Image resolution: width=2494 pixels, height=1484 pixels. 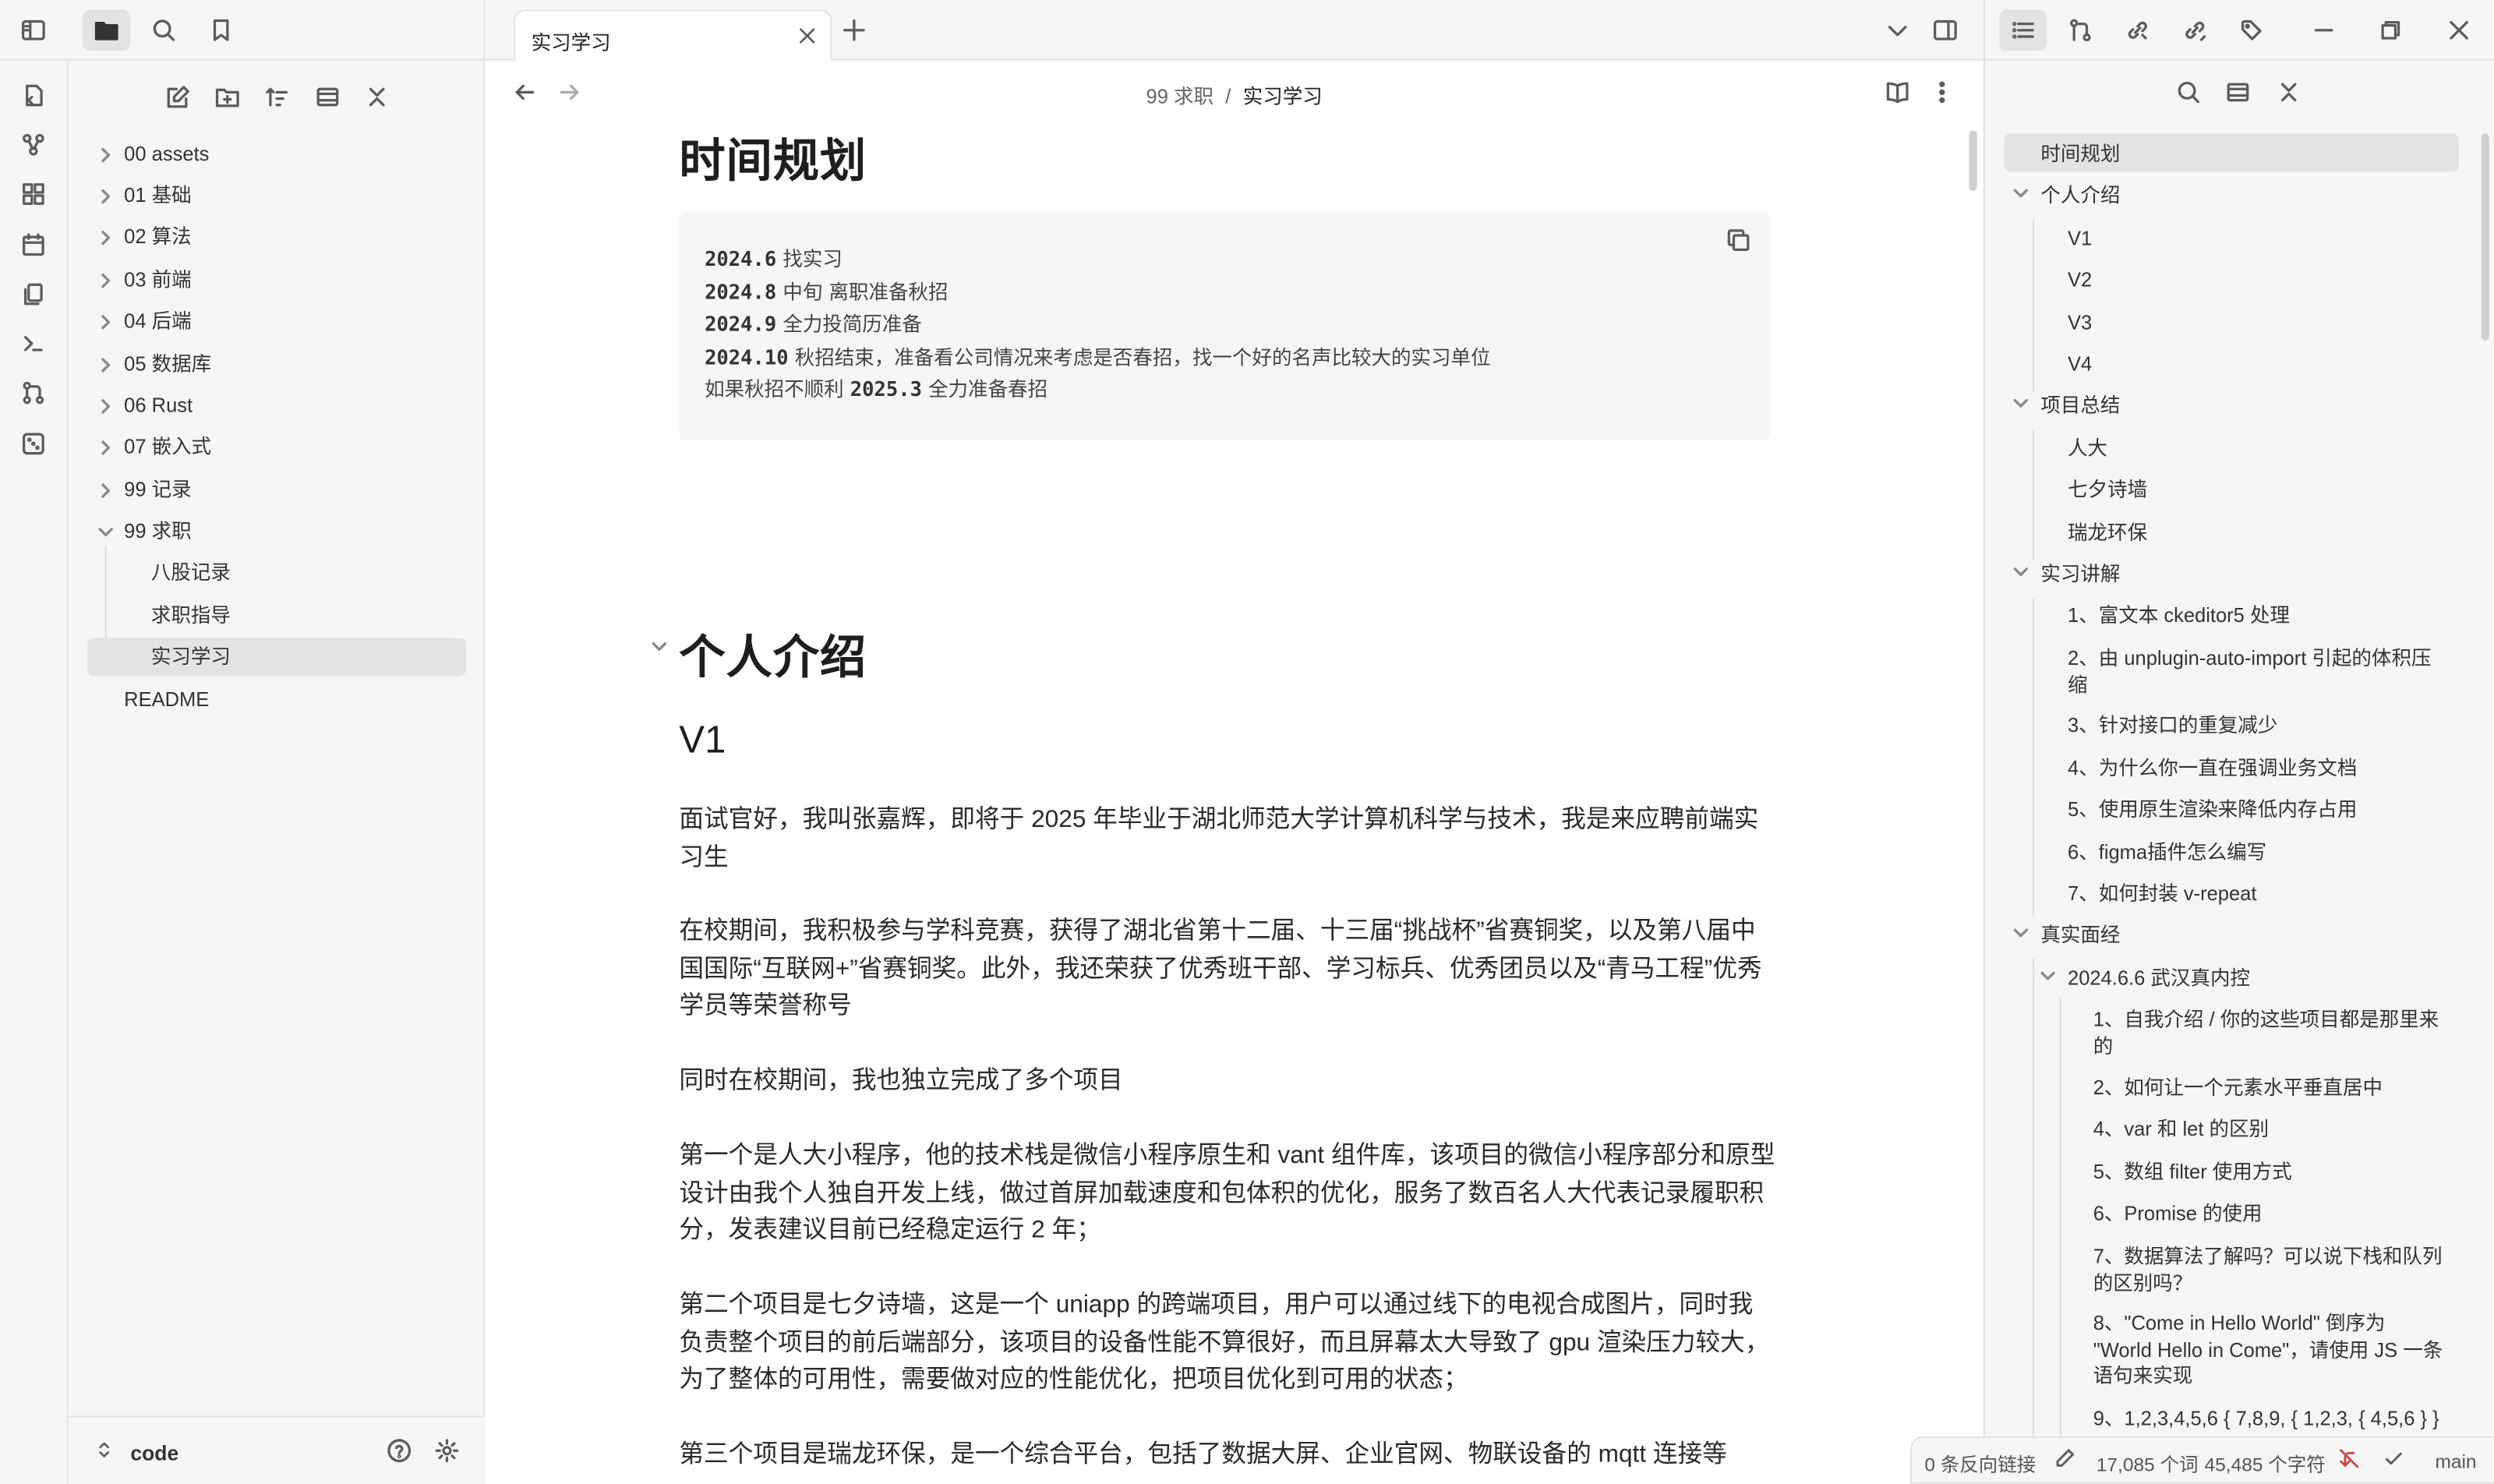 I want to click on outline-item: 5、数组 filter 使用方式, so click(x=2268, y=1173).